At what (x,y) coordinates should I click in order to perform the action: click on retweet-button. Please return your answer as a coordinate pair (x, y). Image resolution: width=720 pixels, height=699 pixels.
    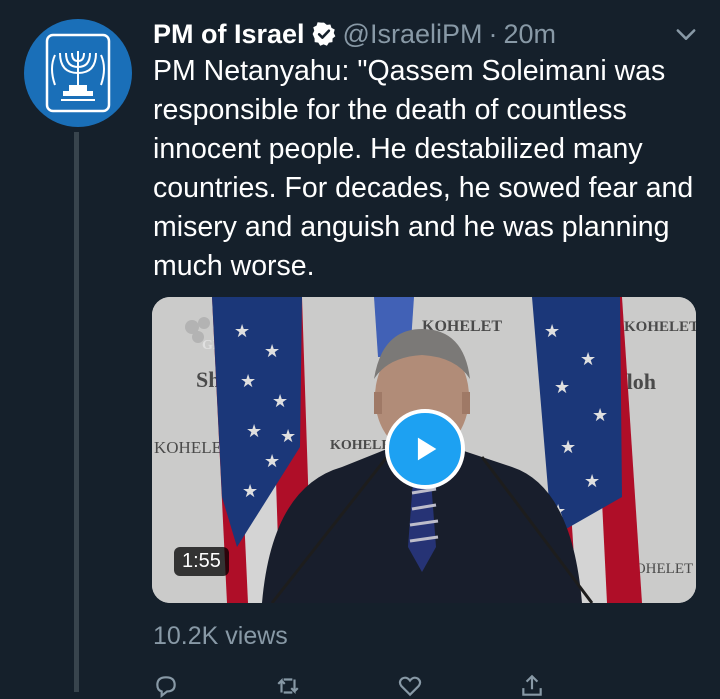
    Looking at the image, I should click on (288, 686).